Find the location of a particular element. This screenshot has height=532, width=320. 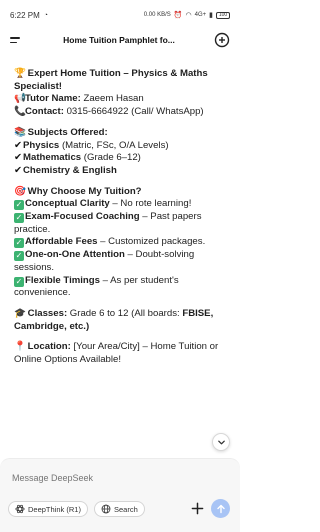

menu-icon is located at coordinates (17, 40).